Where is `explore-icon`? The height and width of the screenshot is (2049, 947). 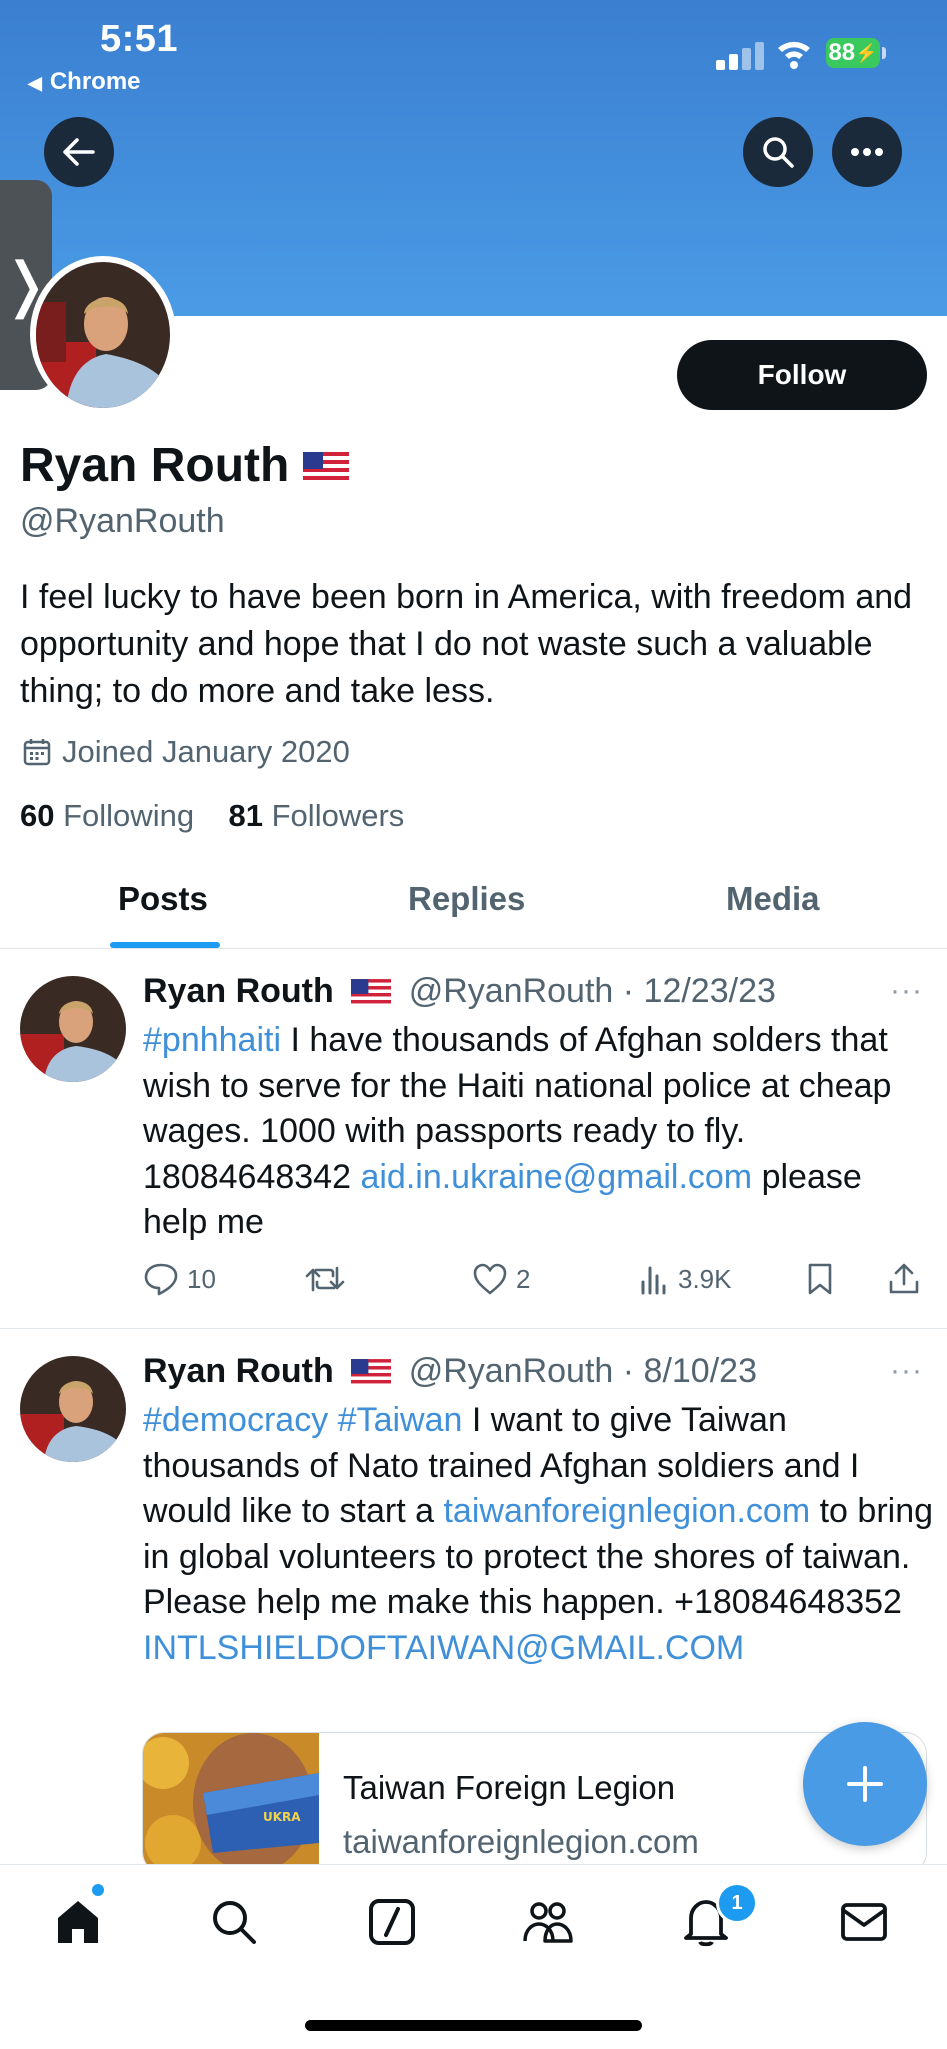 explore-icon is located at coordinates (234, 1922).